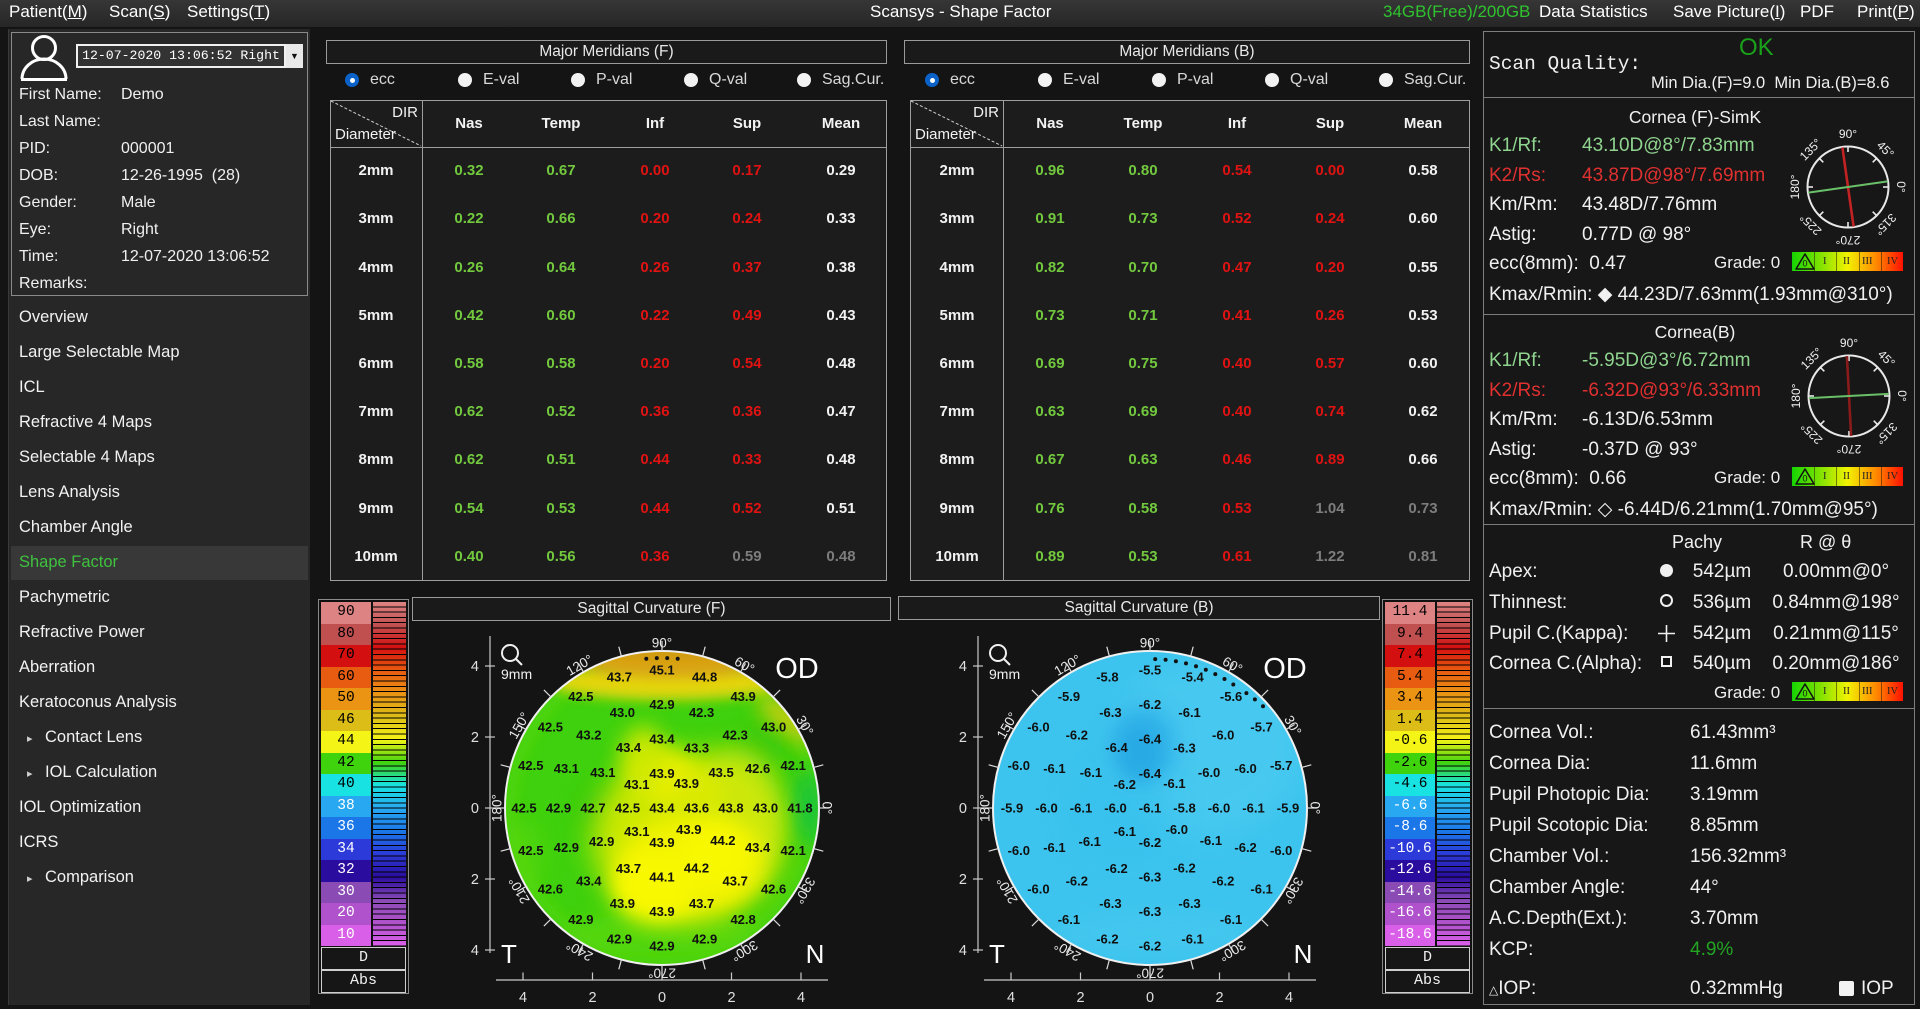 This screenshot has width=1920, height=1009. What do you see at coordinates (509, 954) in the screenshot?
I see `svg-text: T` at bounding box center [509, 954].